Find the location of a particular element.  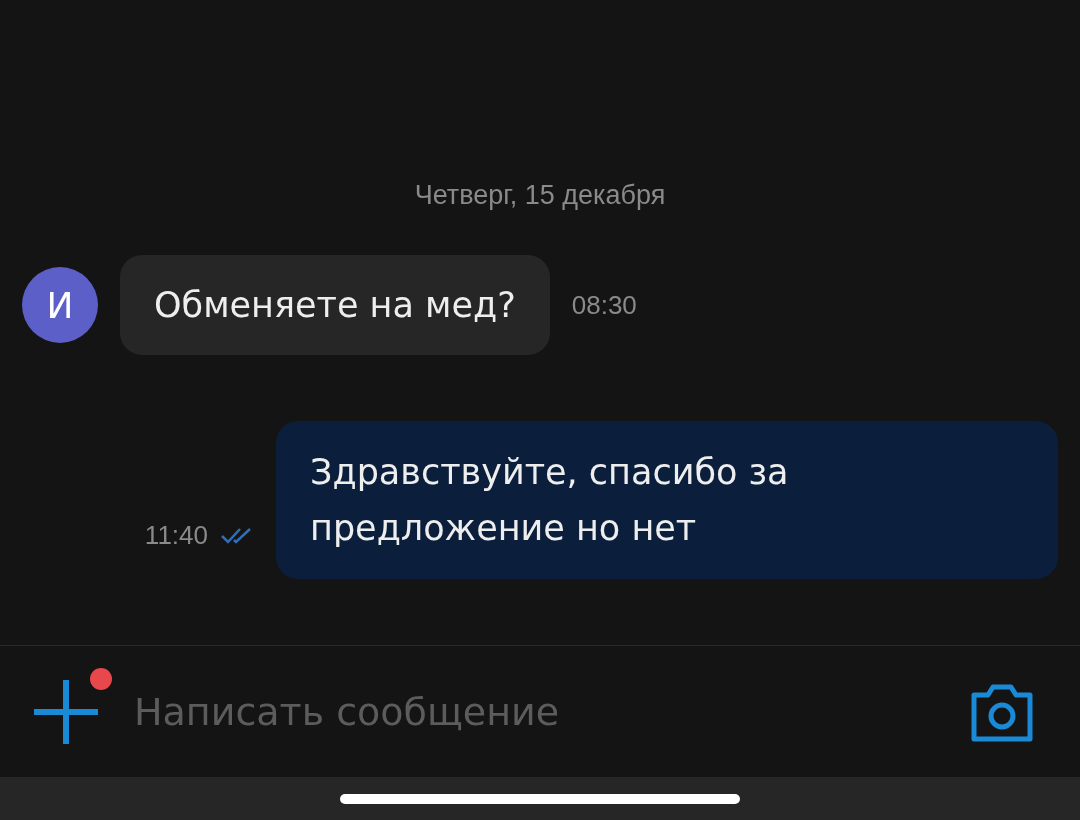

message-bubble: Обменяете на мед? is located at coordinates (335, 305).